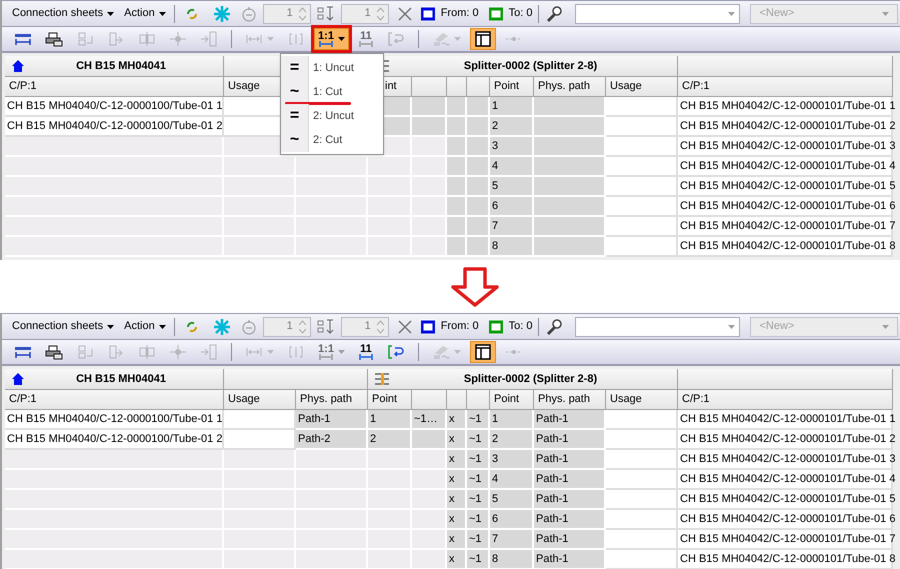 Image resolution: width=900 pixels, height=569 pixels. Describe the element at coordinates (512, 500) in the screenshot. I see `table-cell: 5` at that location.